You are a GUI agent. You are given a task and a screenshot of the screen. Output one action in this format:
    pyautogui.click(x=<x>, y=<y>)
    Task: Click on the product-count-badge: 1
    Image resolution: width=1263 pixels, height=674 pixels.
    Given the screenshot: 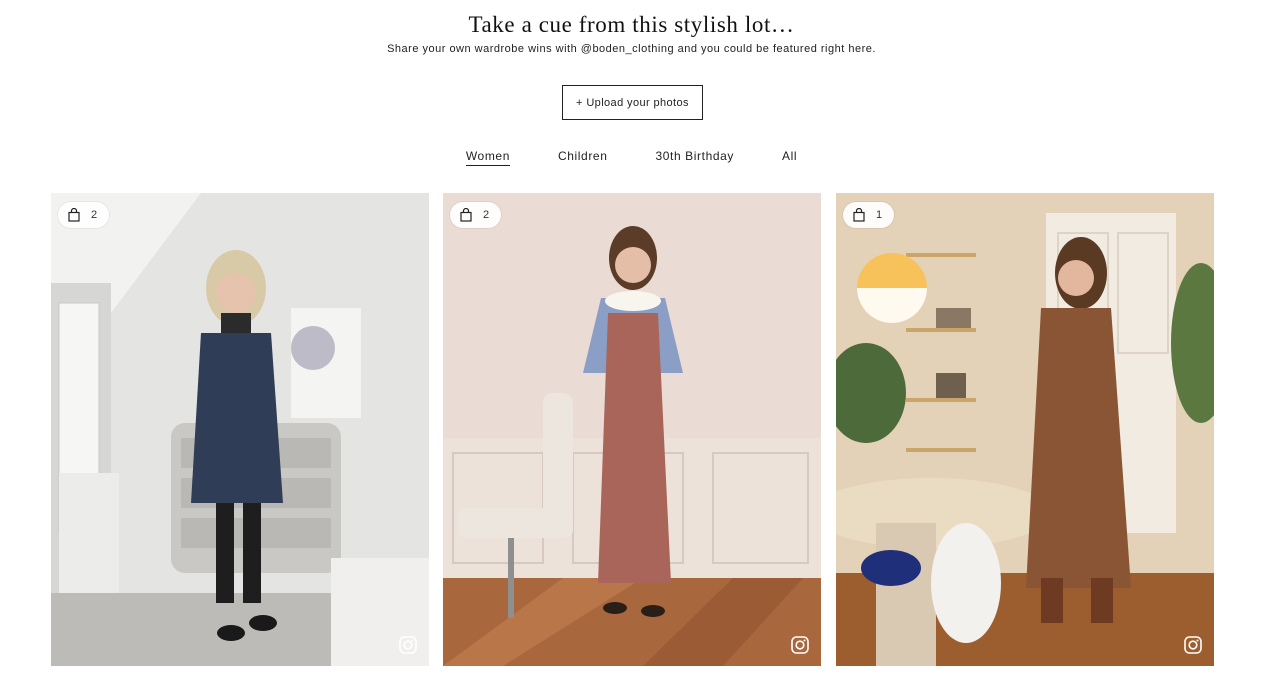 What is the action you would take?
    pyautogui.click(x=868, y=215)
    